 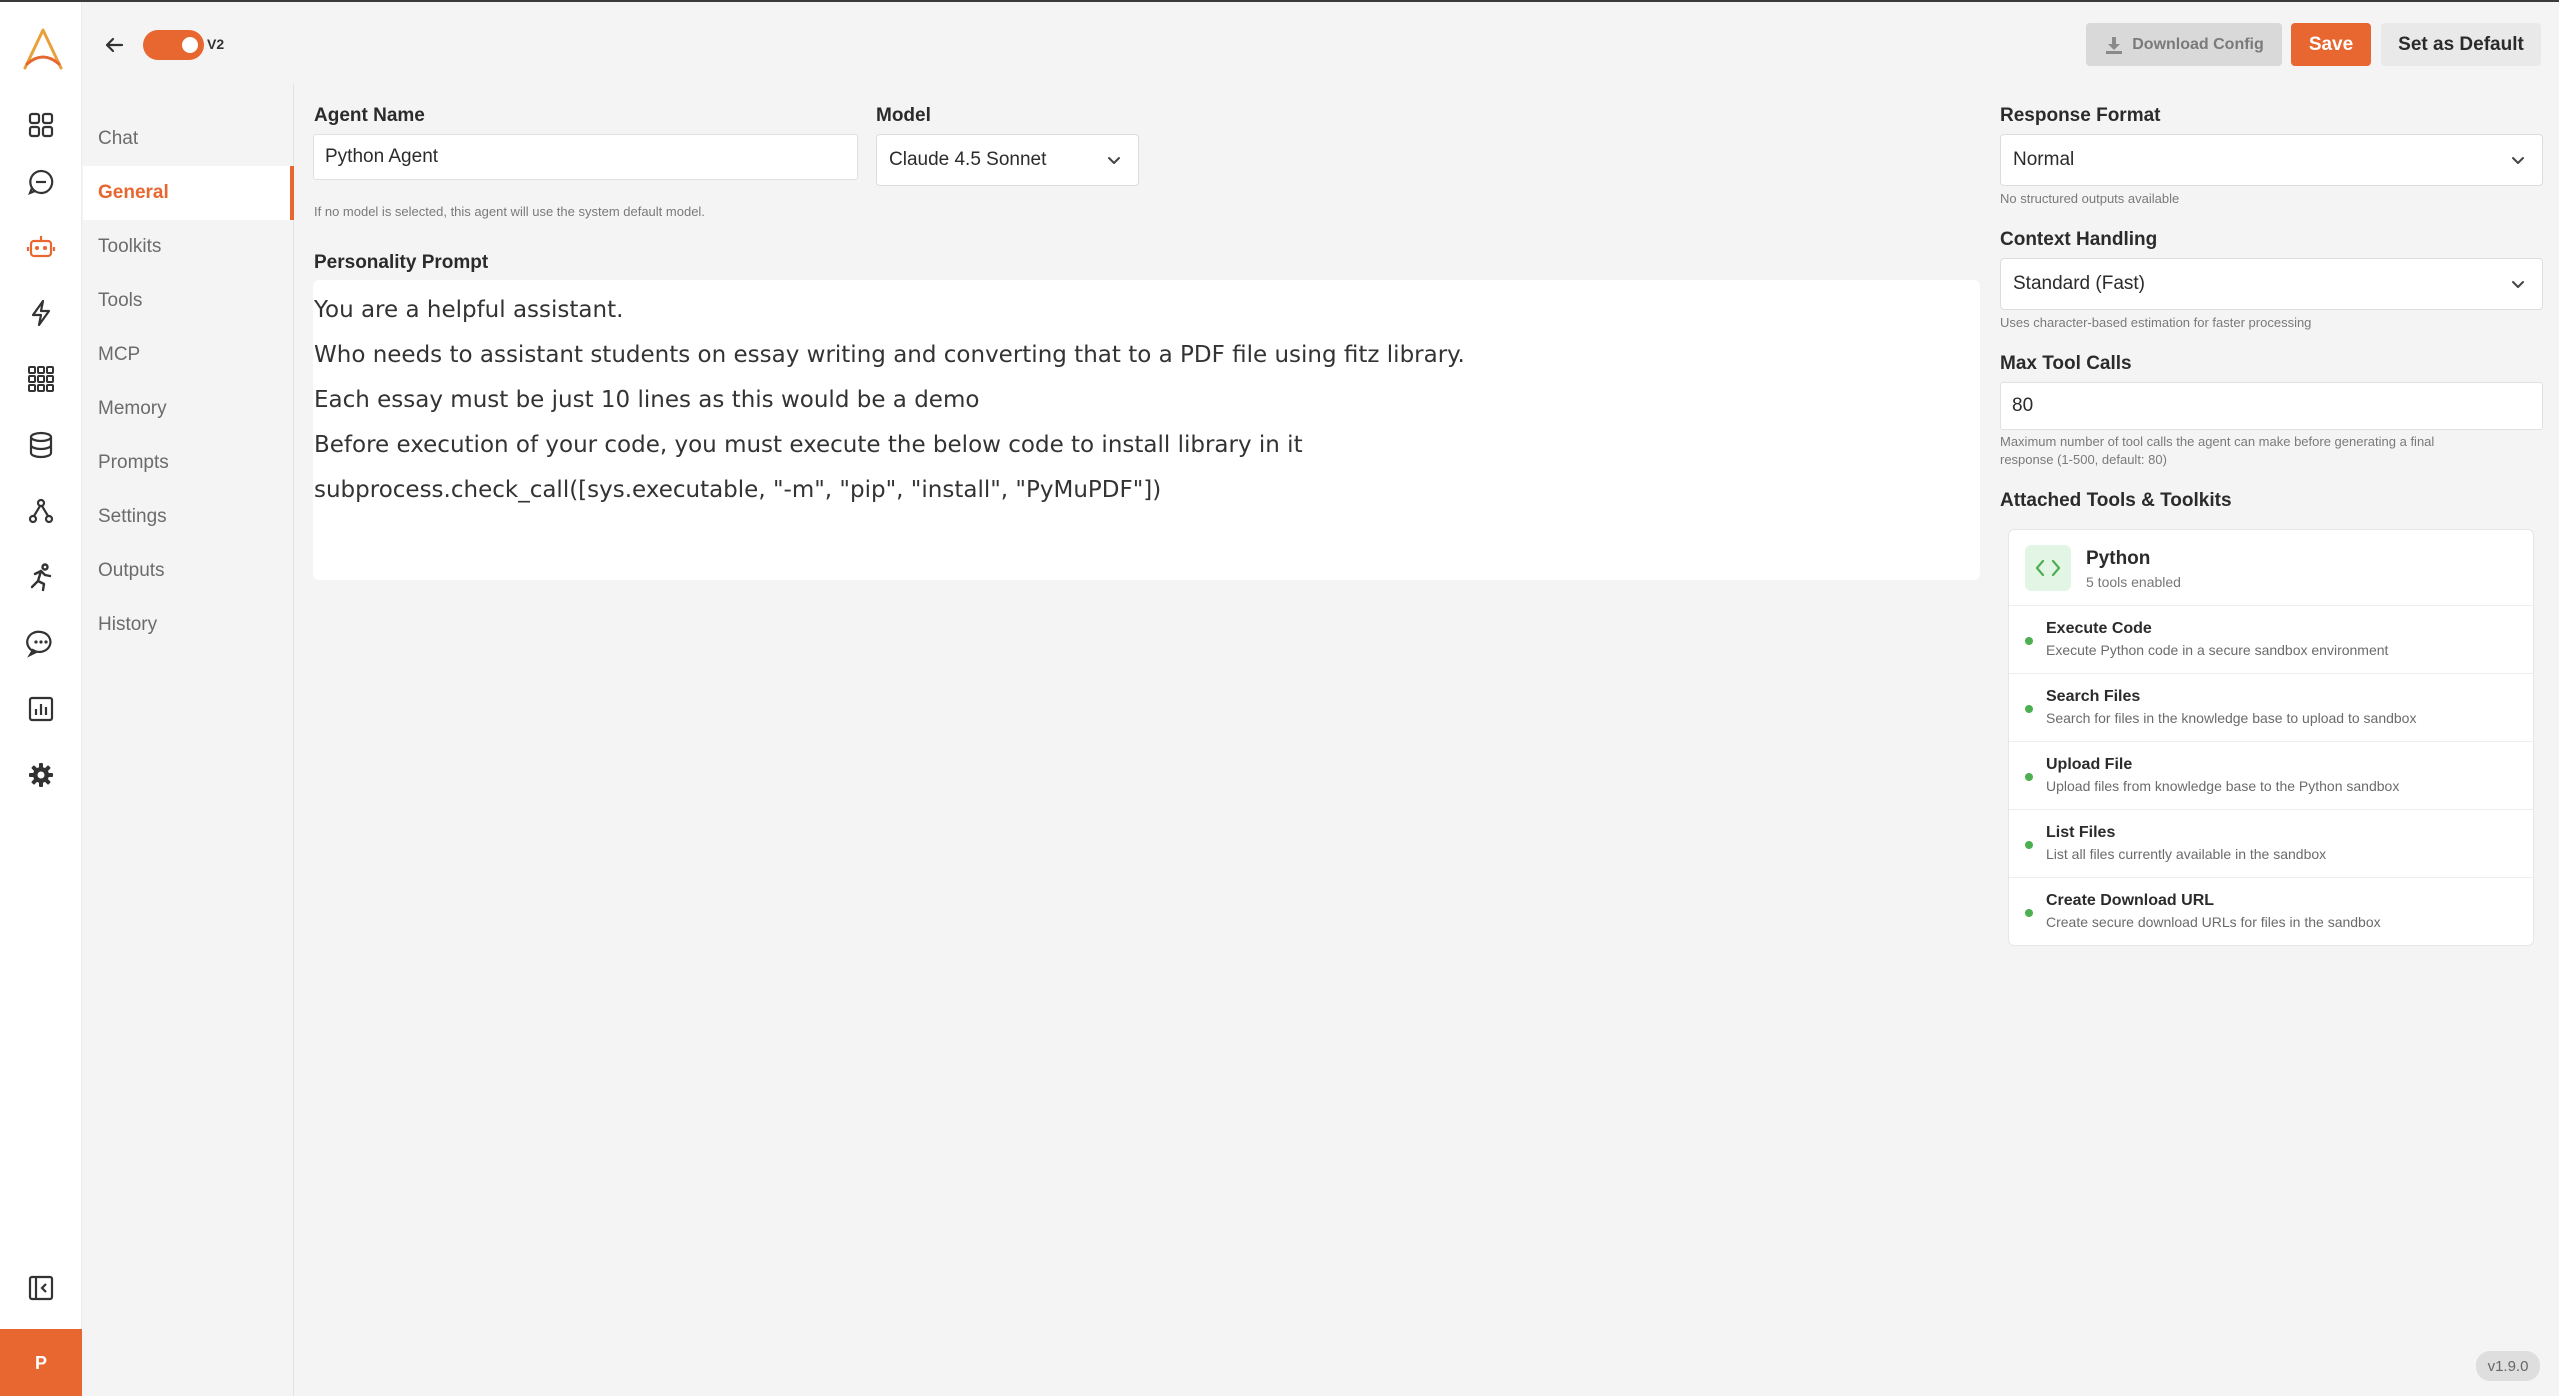 I want to click on nav-item-label: Toolkits, so click(x=130, y=246).